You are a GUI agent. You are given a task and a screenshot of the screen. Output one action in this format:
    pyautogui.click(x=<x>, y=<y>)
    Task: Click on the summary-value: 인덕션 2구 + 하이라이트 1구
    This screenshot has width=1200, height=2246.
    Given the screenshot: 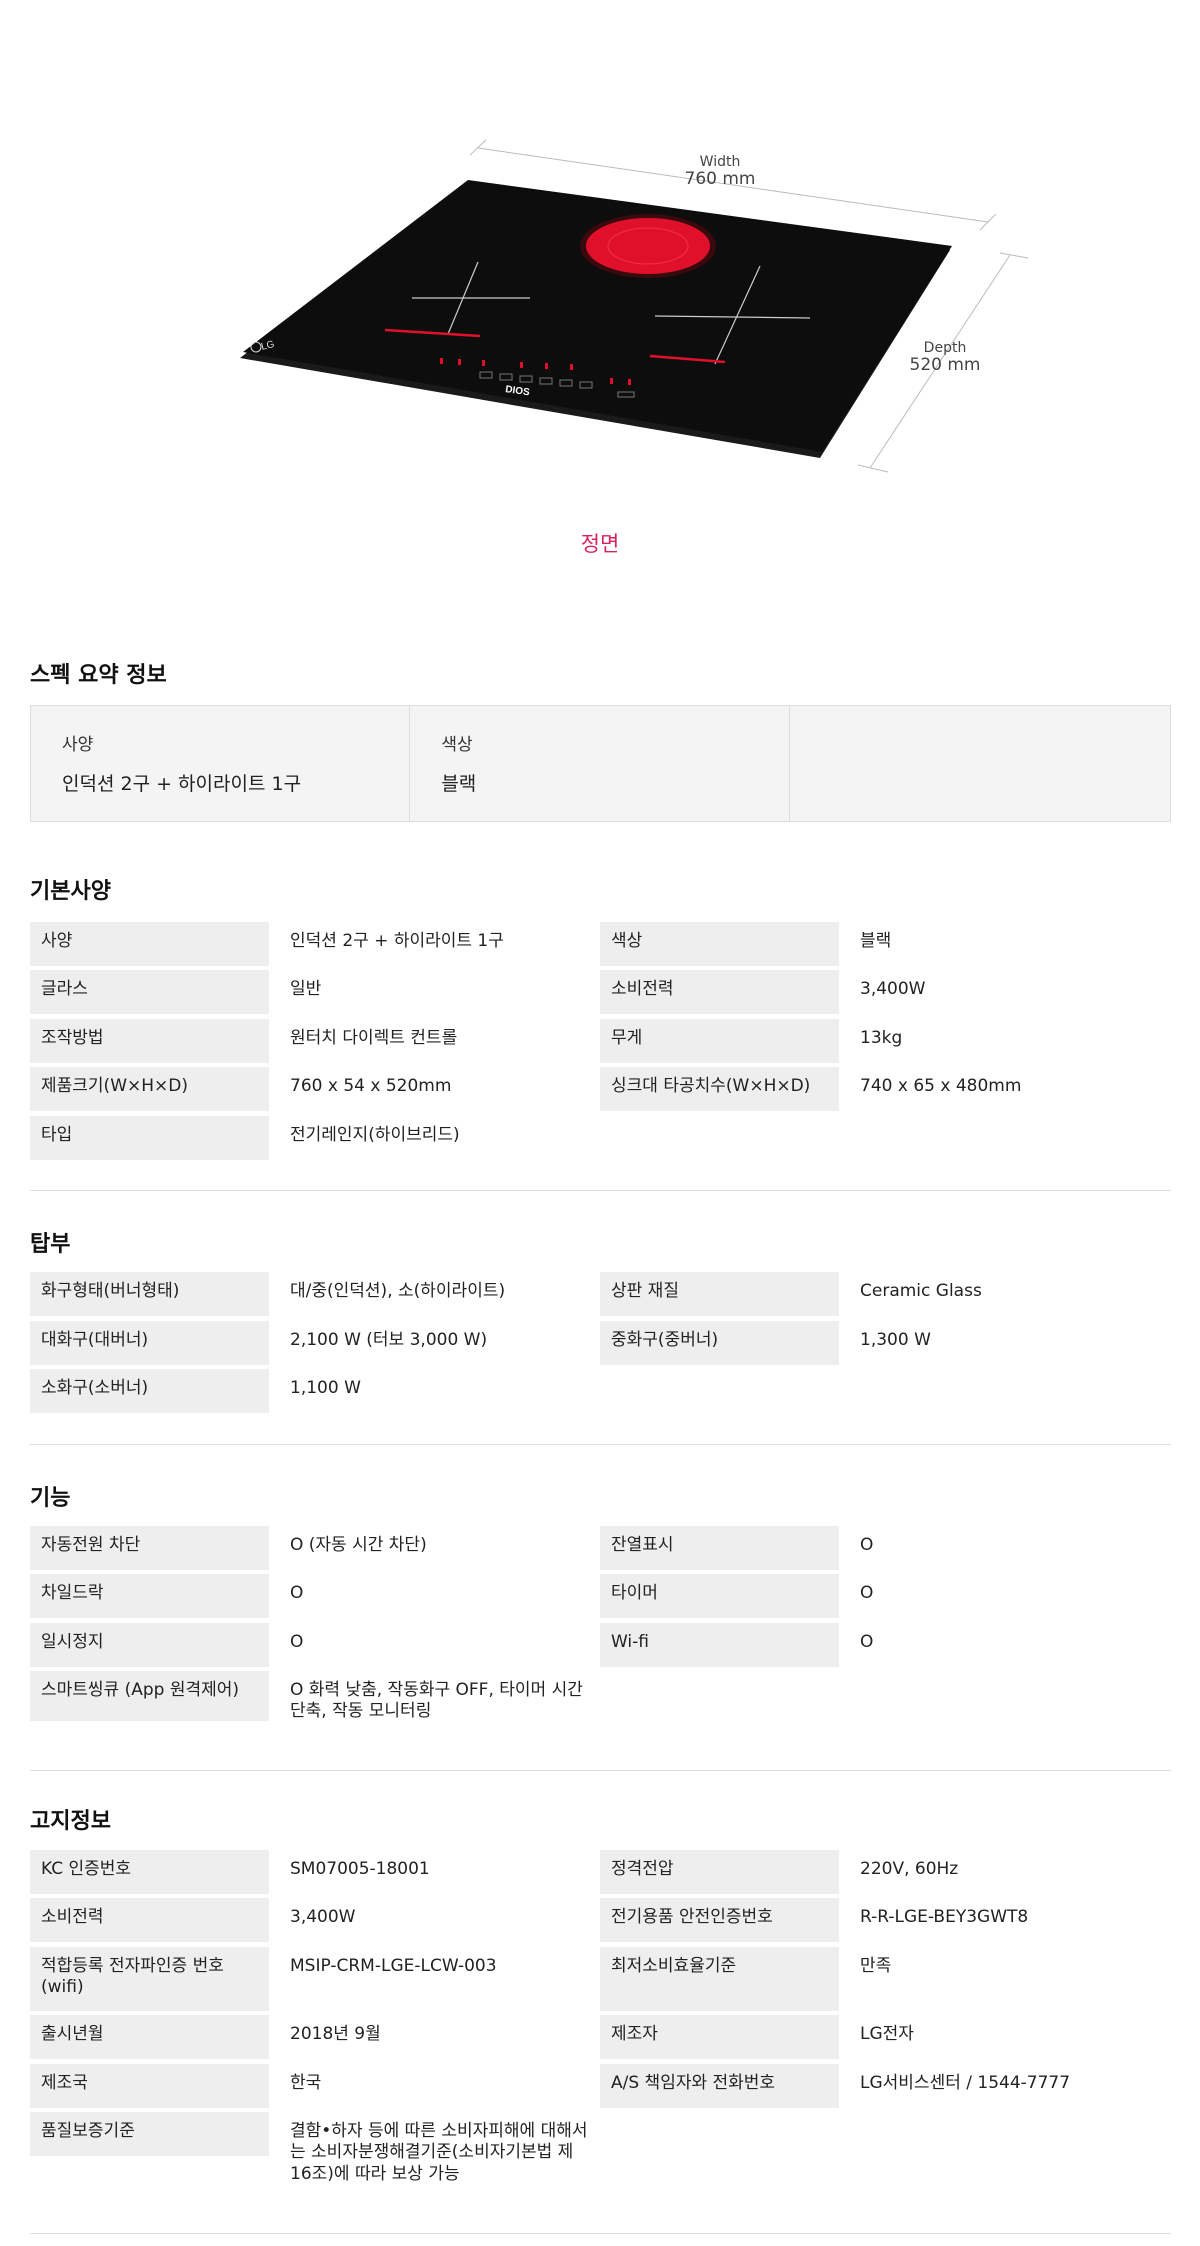 What is the action you would take?
    pyautogui.click(x=182, y=784)
    